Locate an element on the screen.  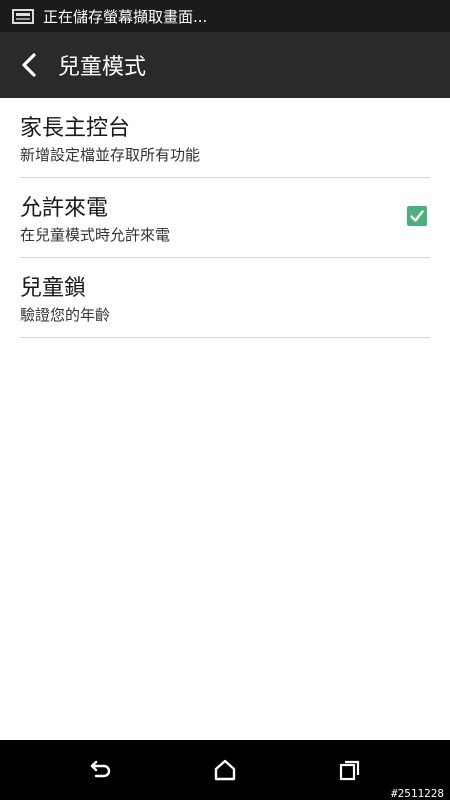
setting-title: 兒童鎖 is located at coordinates (53, 288).